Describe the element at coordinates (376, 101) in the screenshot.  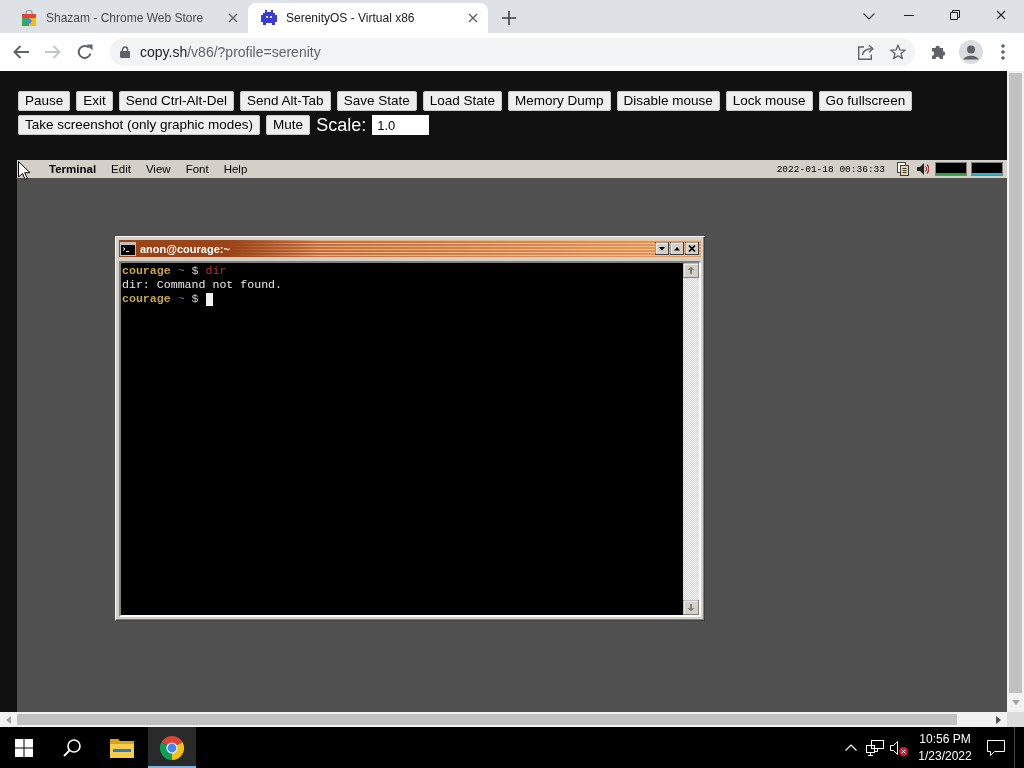
I see `emulator-button: Save State` at that location.